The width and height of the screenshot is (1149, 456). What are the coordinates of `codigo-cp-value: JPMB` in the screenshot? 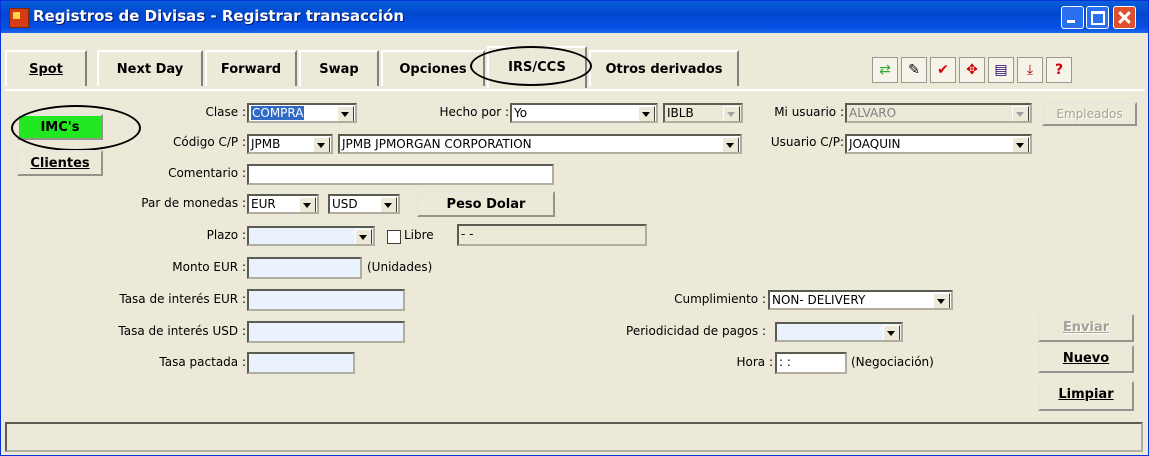 It's located at (266, 144).